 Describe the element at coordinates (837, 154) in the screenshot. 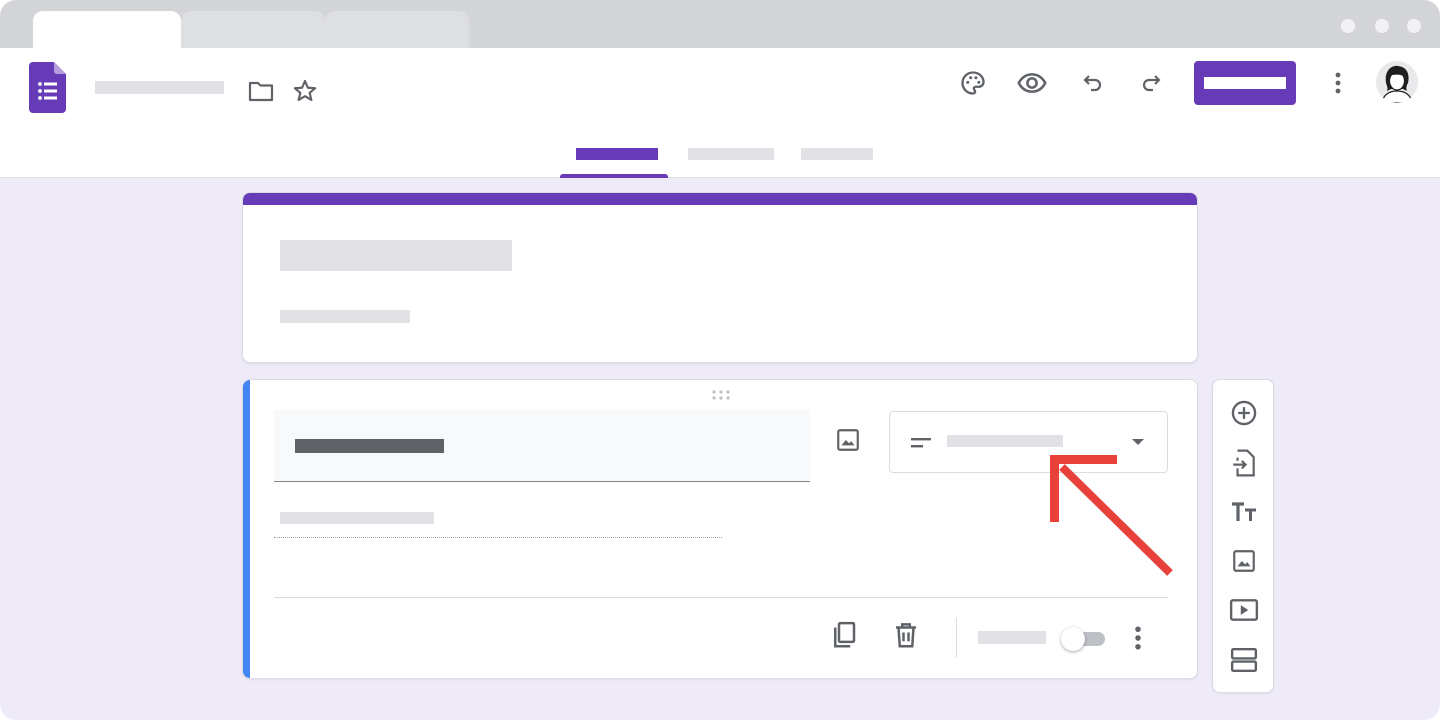

I see `tab-settings` at that location.